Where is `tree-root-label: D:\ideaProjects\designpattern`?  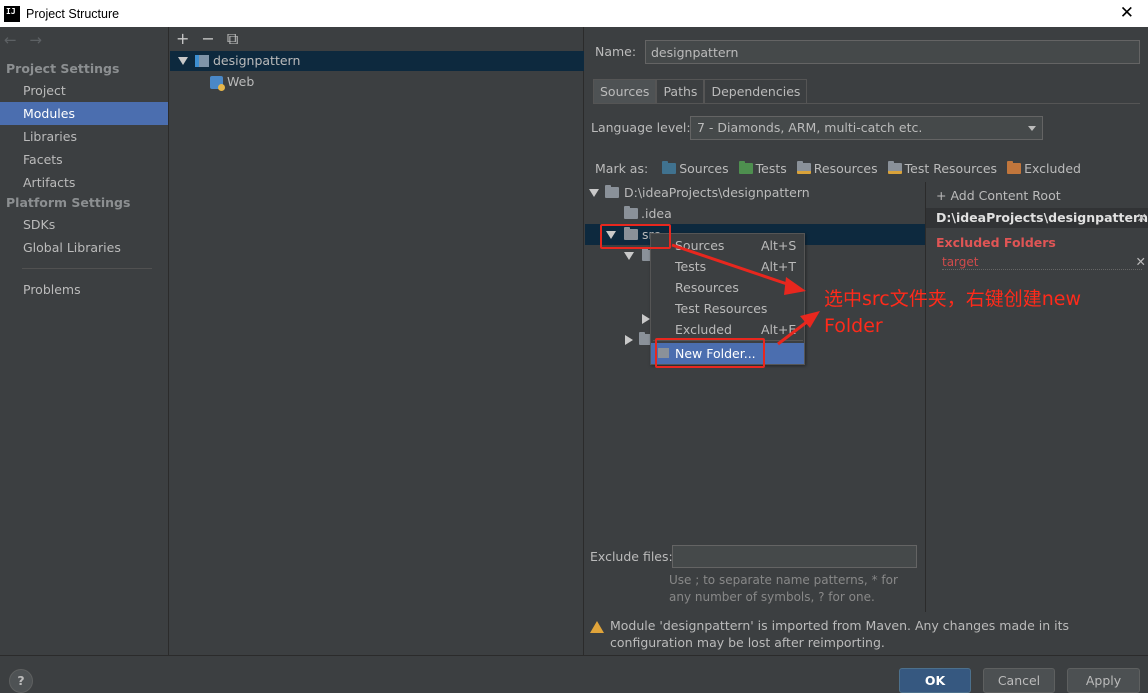 tree-root-label: D:\ideaProjects\designpattern is located at coordinates (717, 192).